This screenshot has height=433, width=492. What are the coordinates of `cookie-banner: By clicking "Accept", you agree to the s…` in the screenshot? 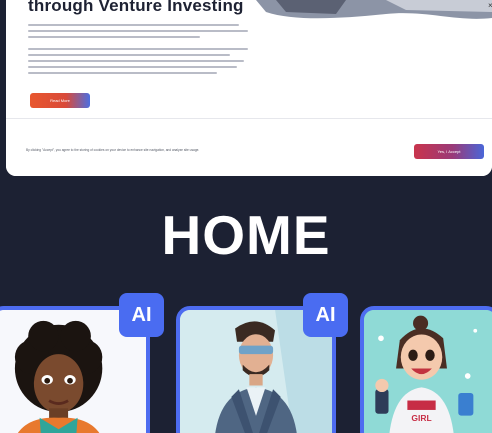 It's located at (249, 147).